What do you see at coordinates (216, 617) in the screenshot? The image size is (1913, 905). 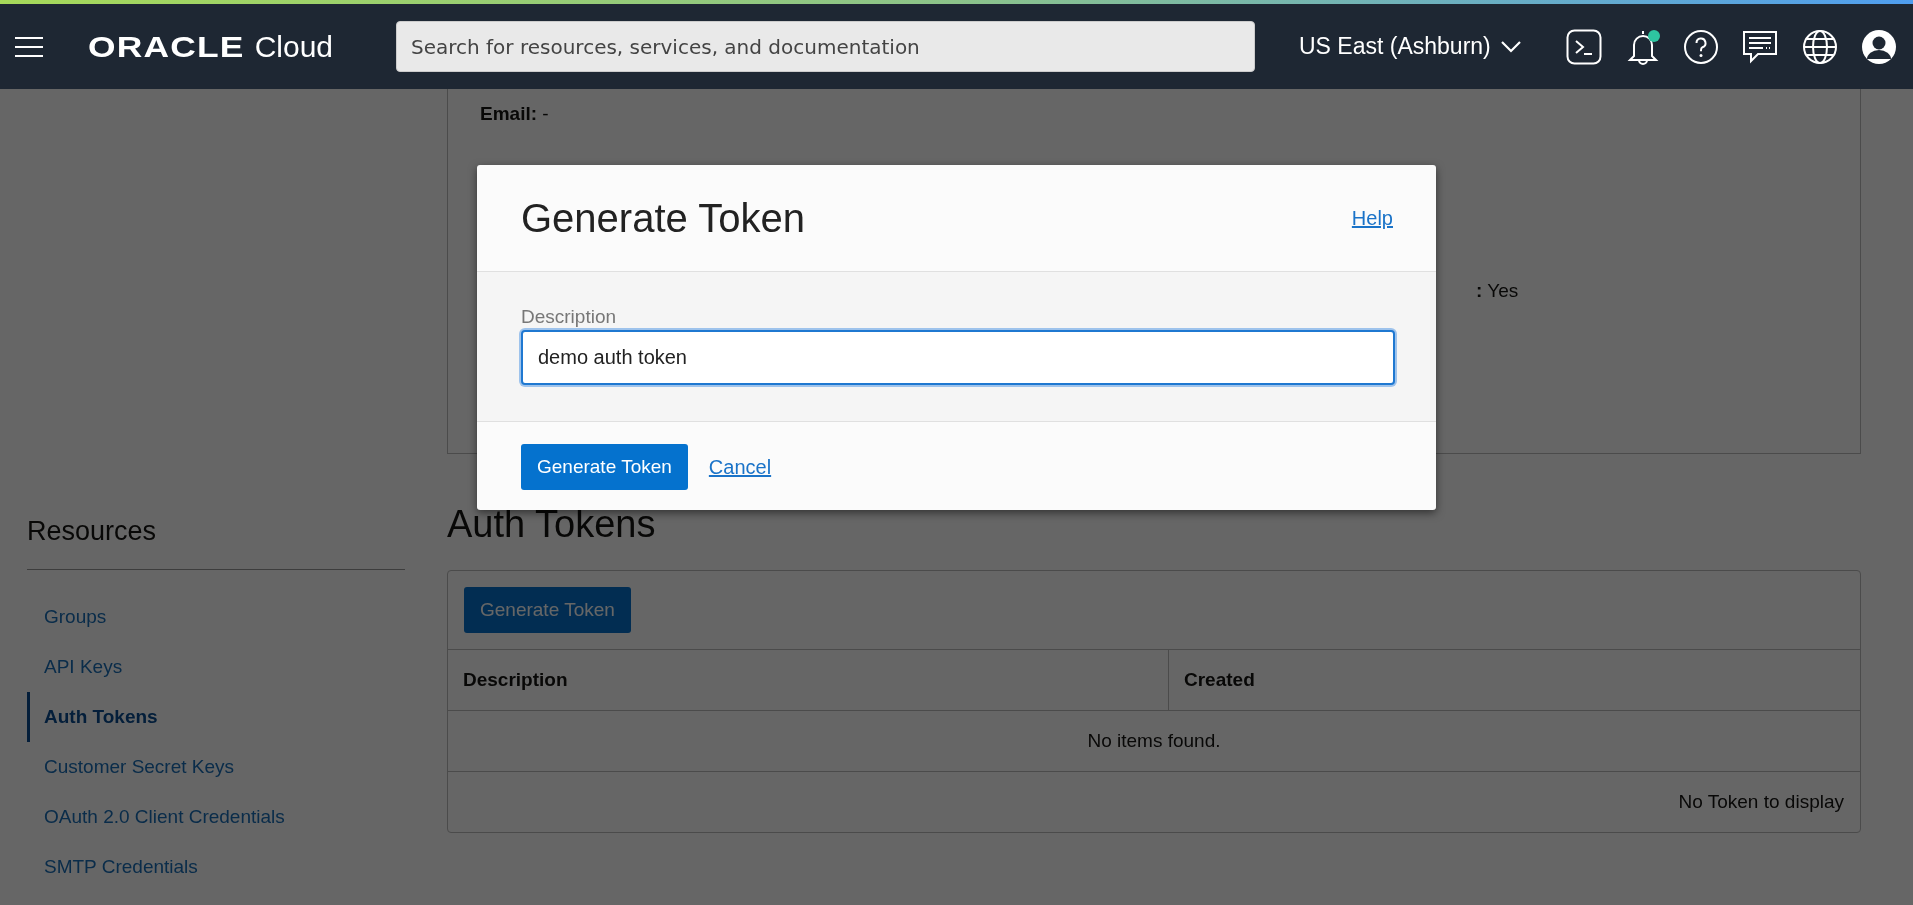 I see `sidebar-item: Groups` at bounding box center [216, 617].